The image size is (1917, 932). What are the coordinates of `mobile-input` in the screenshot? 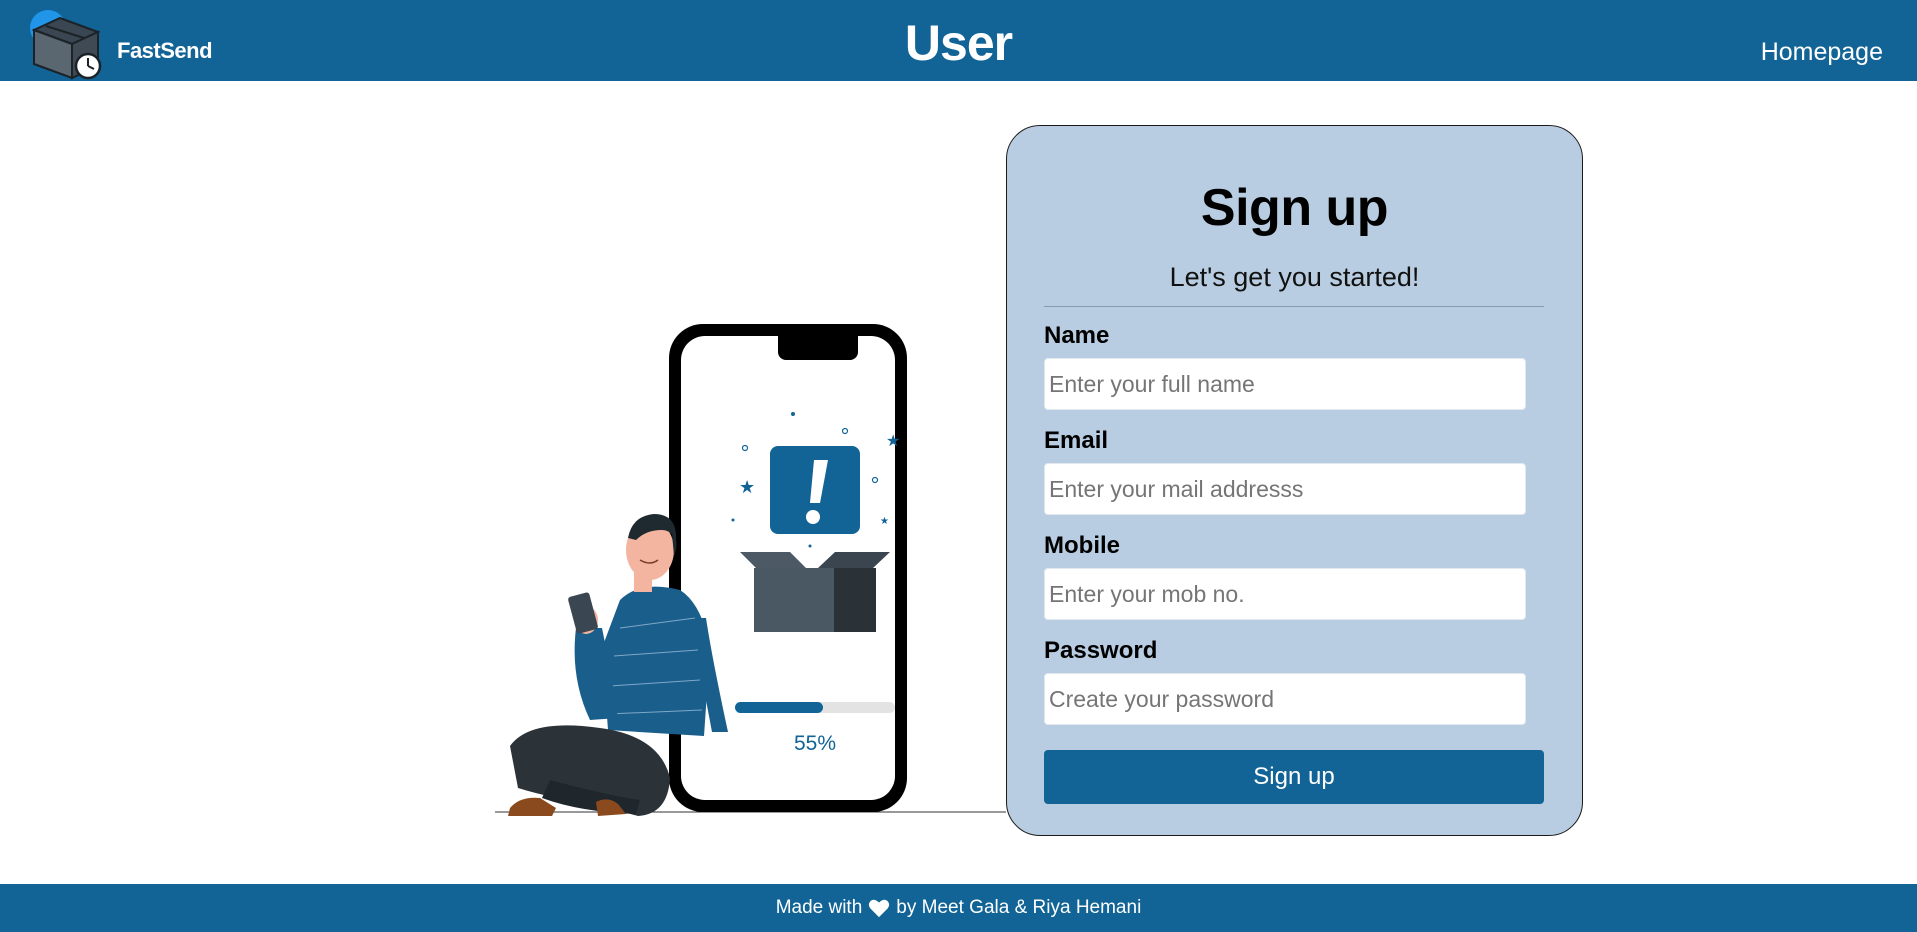 It's located at (1285, 594).